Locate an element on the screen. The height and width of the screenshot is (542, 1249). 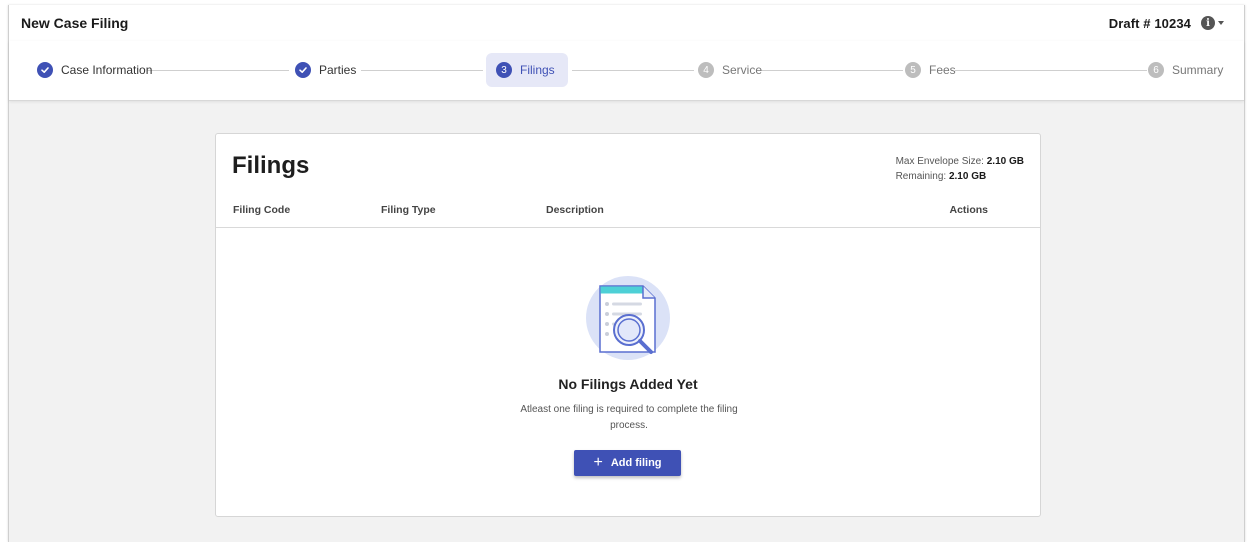
page-title: New Case Filing is located at coordinates (75, 23).